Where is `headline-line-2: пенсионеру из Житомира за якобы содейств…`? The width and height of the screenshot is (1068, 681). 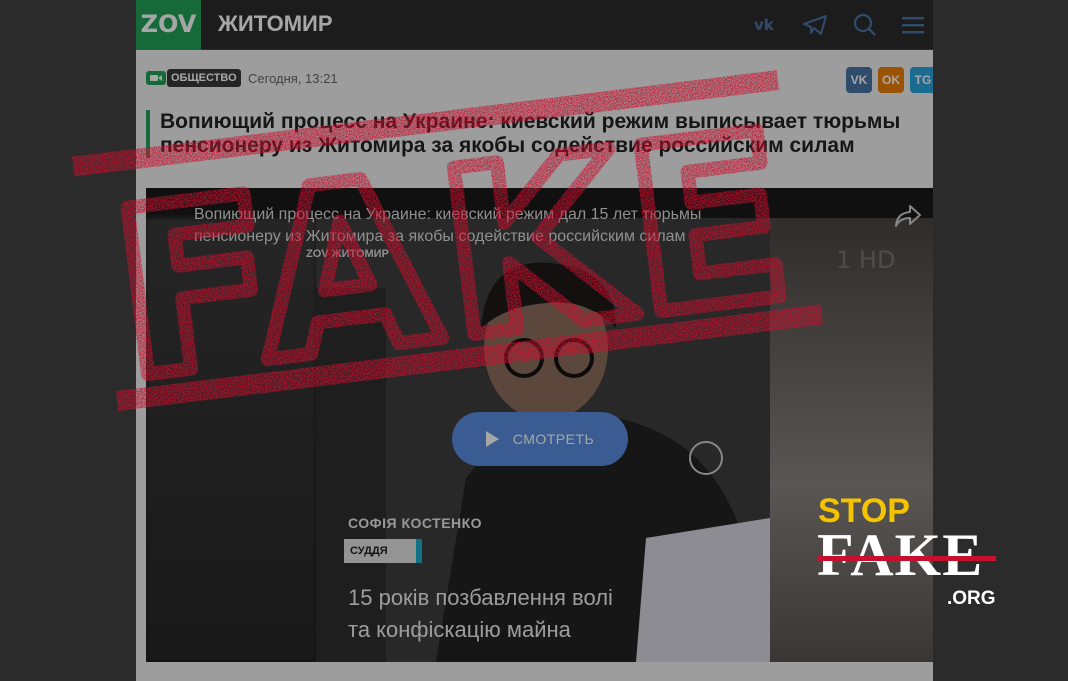 headline-line-2: пенсионеру из Житомира за якобы содейств… is located at coordinates (507, 145).